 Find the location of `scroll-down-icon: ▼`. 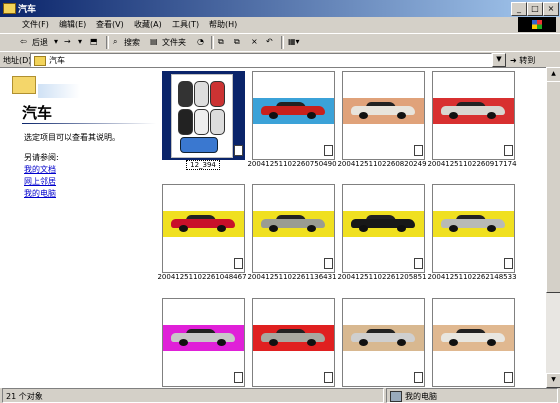

scroll-down-icon: ▼ is located at coordinates (553, 380).